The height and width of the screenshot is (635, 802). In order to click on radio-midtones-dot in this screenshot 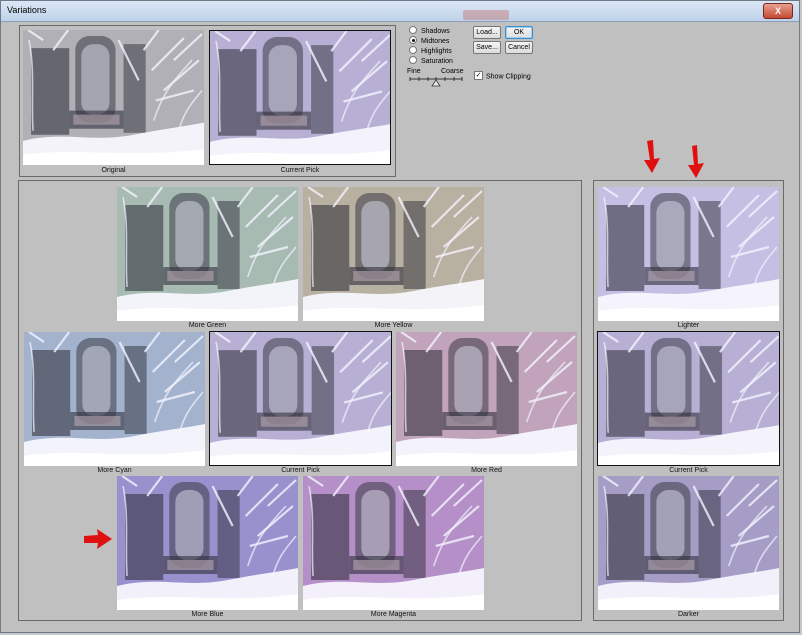, I will do `click(413, 40)`.